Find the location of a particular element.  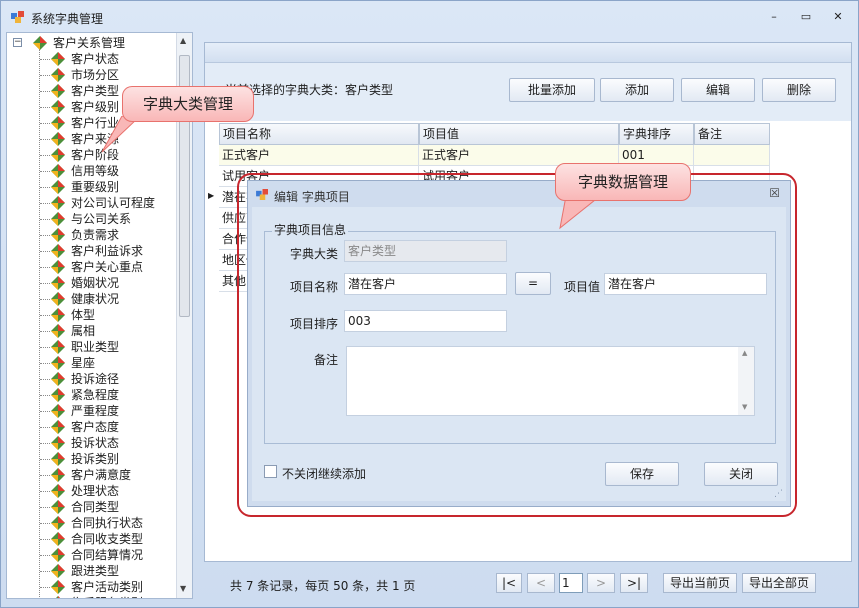

minimize-button: – is located at coordinates (774, 17).